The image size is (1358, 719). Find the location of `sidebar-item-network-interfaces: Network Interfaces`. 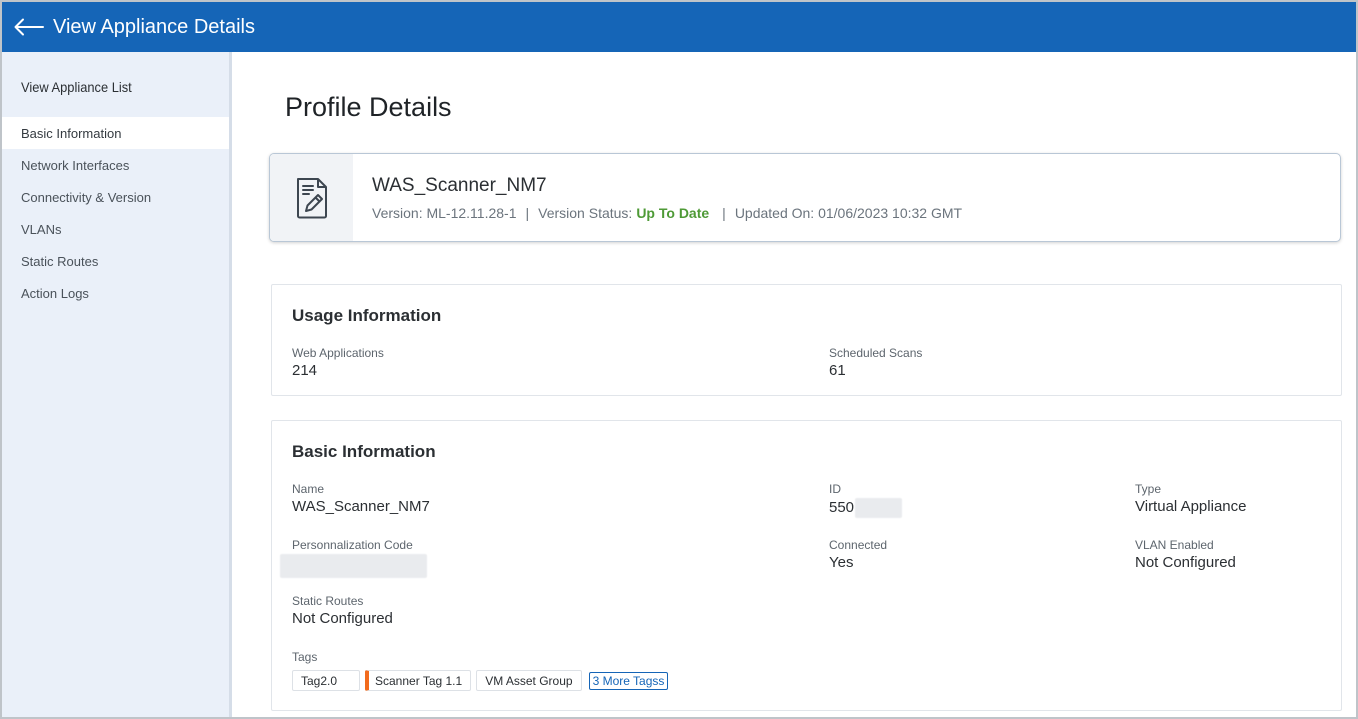

sidebar-item-network-interfaces: Network Interfaces is located at coordinates (115, 165).